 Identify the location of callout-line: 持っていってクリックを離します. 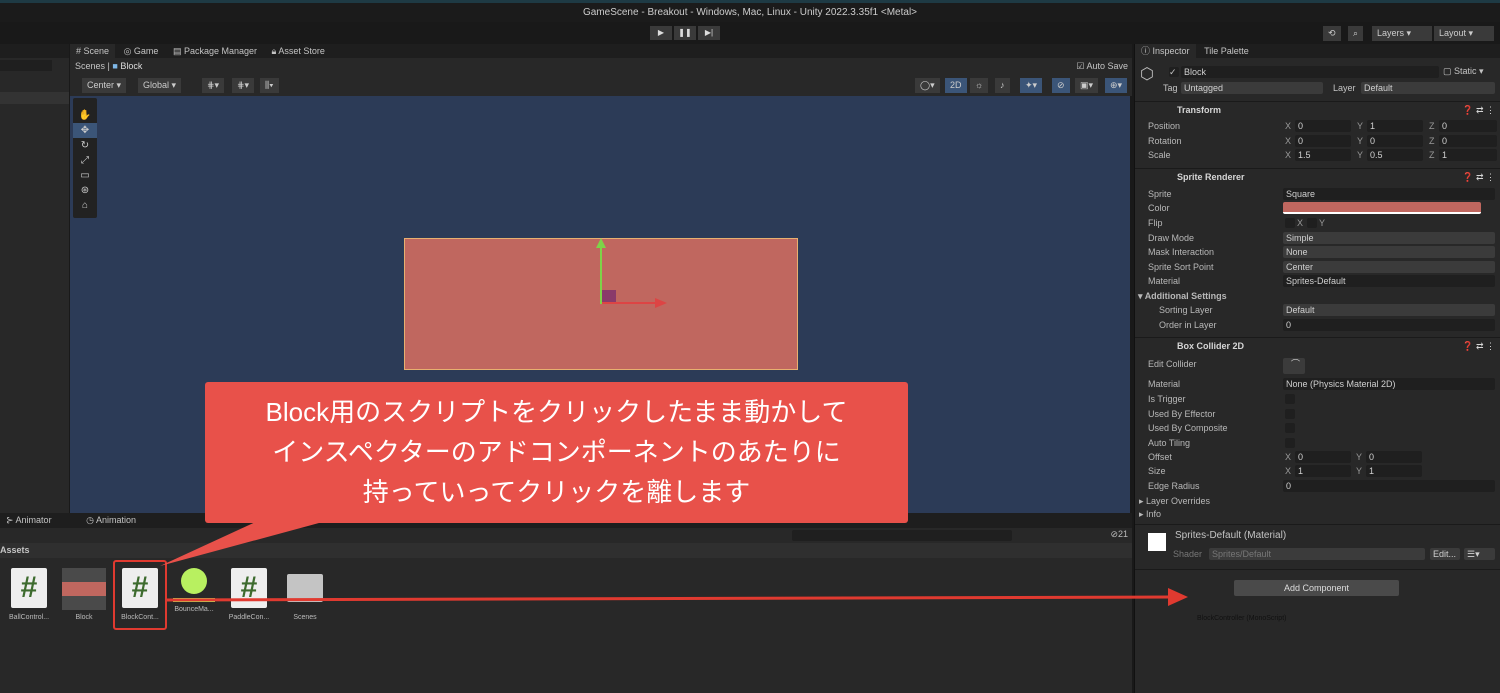
(556, 492).